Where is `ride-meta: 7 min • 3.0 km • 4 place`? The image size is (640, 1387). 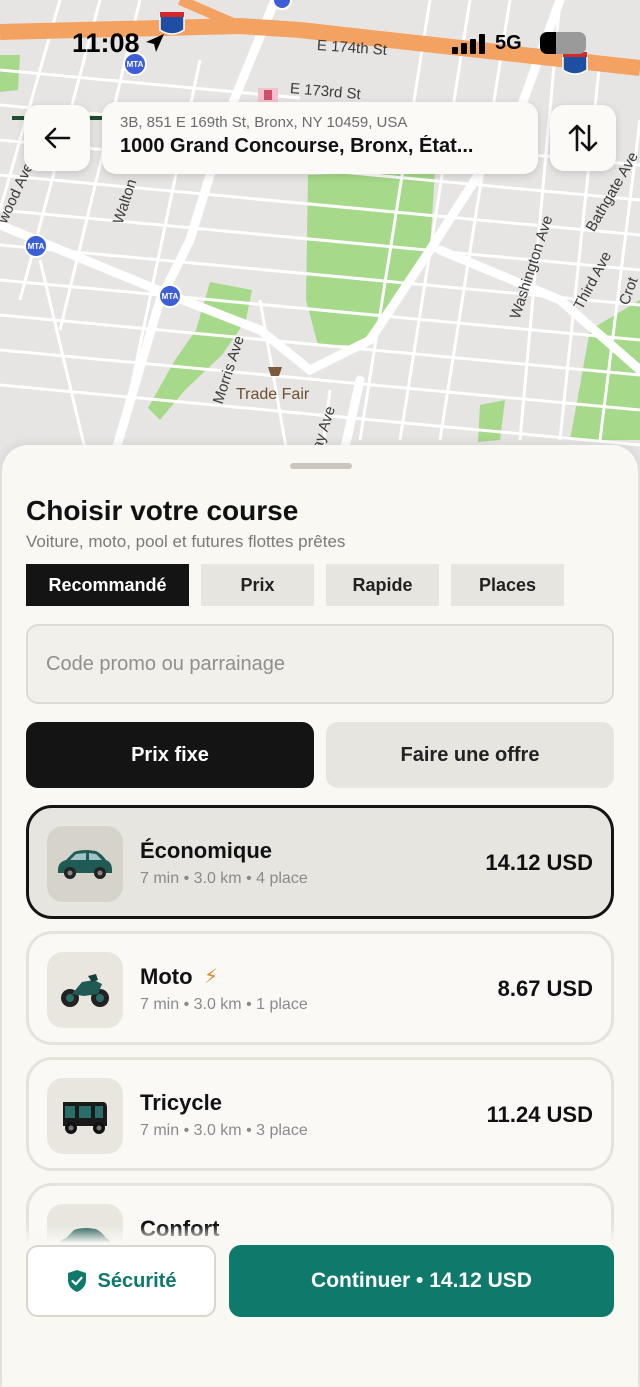 ride-meta: 7 min • 3.0 km • 4 place is located at coordinates (224, 878).